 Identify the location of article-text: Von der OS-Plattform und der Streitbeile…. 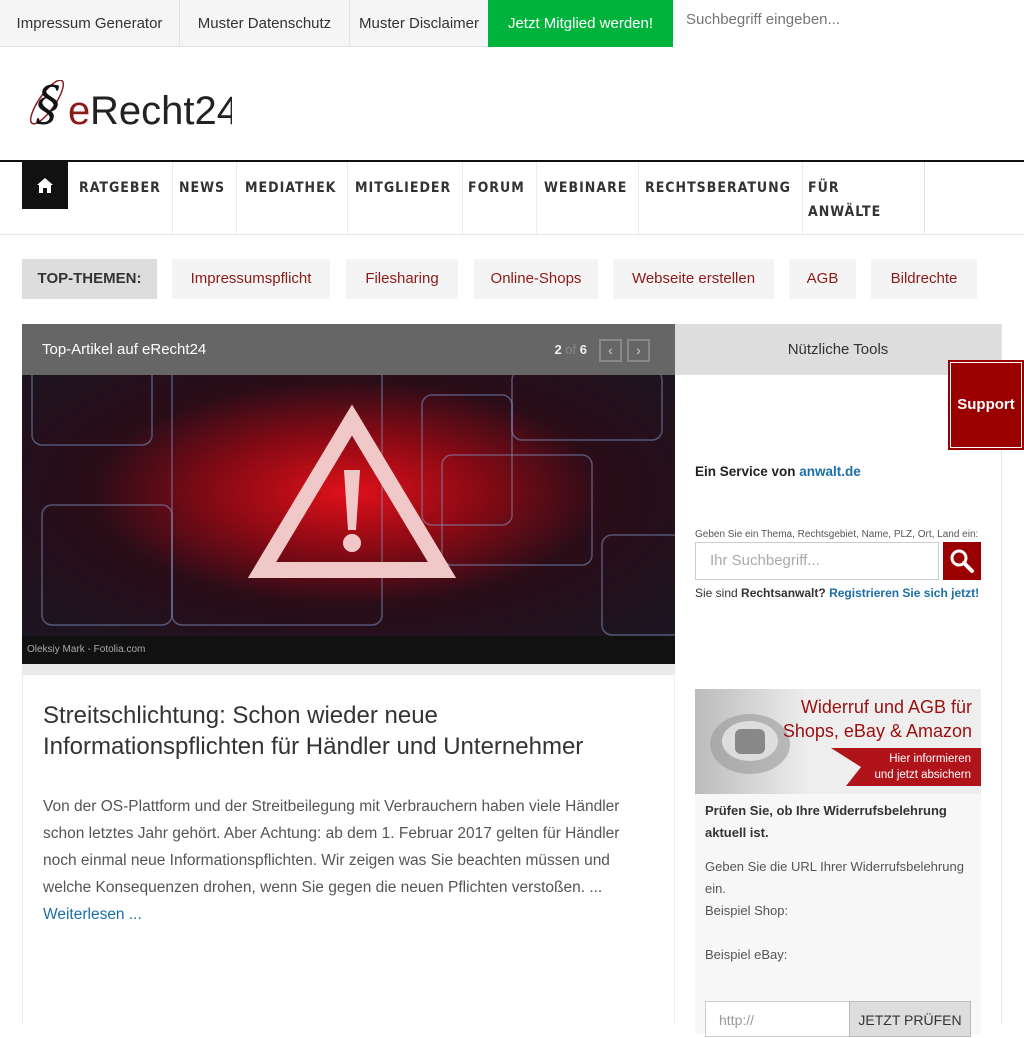
(331, 847).